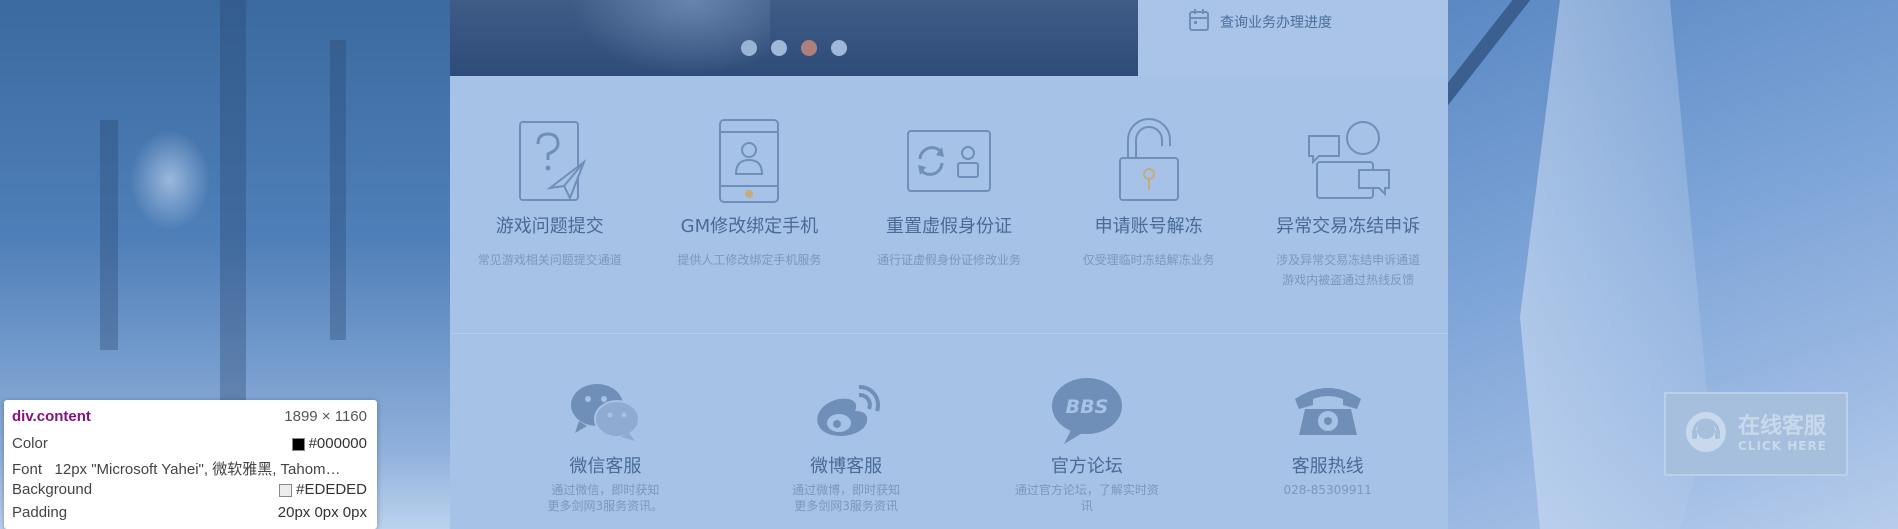 This screenshot has height=529, width=1898. I want to click on tooltip-value: #000000, so click(337, 443).